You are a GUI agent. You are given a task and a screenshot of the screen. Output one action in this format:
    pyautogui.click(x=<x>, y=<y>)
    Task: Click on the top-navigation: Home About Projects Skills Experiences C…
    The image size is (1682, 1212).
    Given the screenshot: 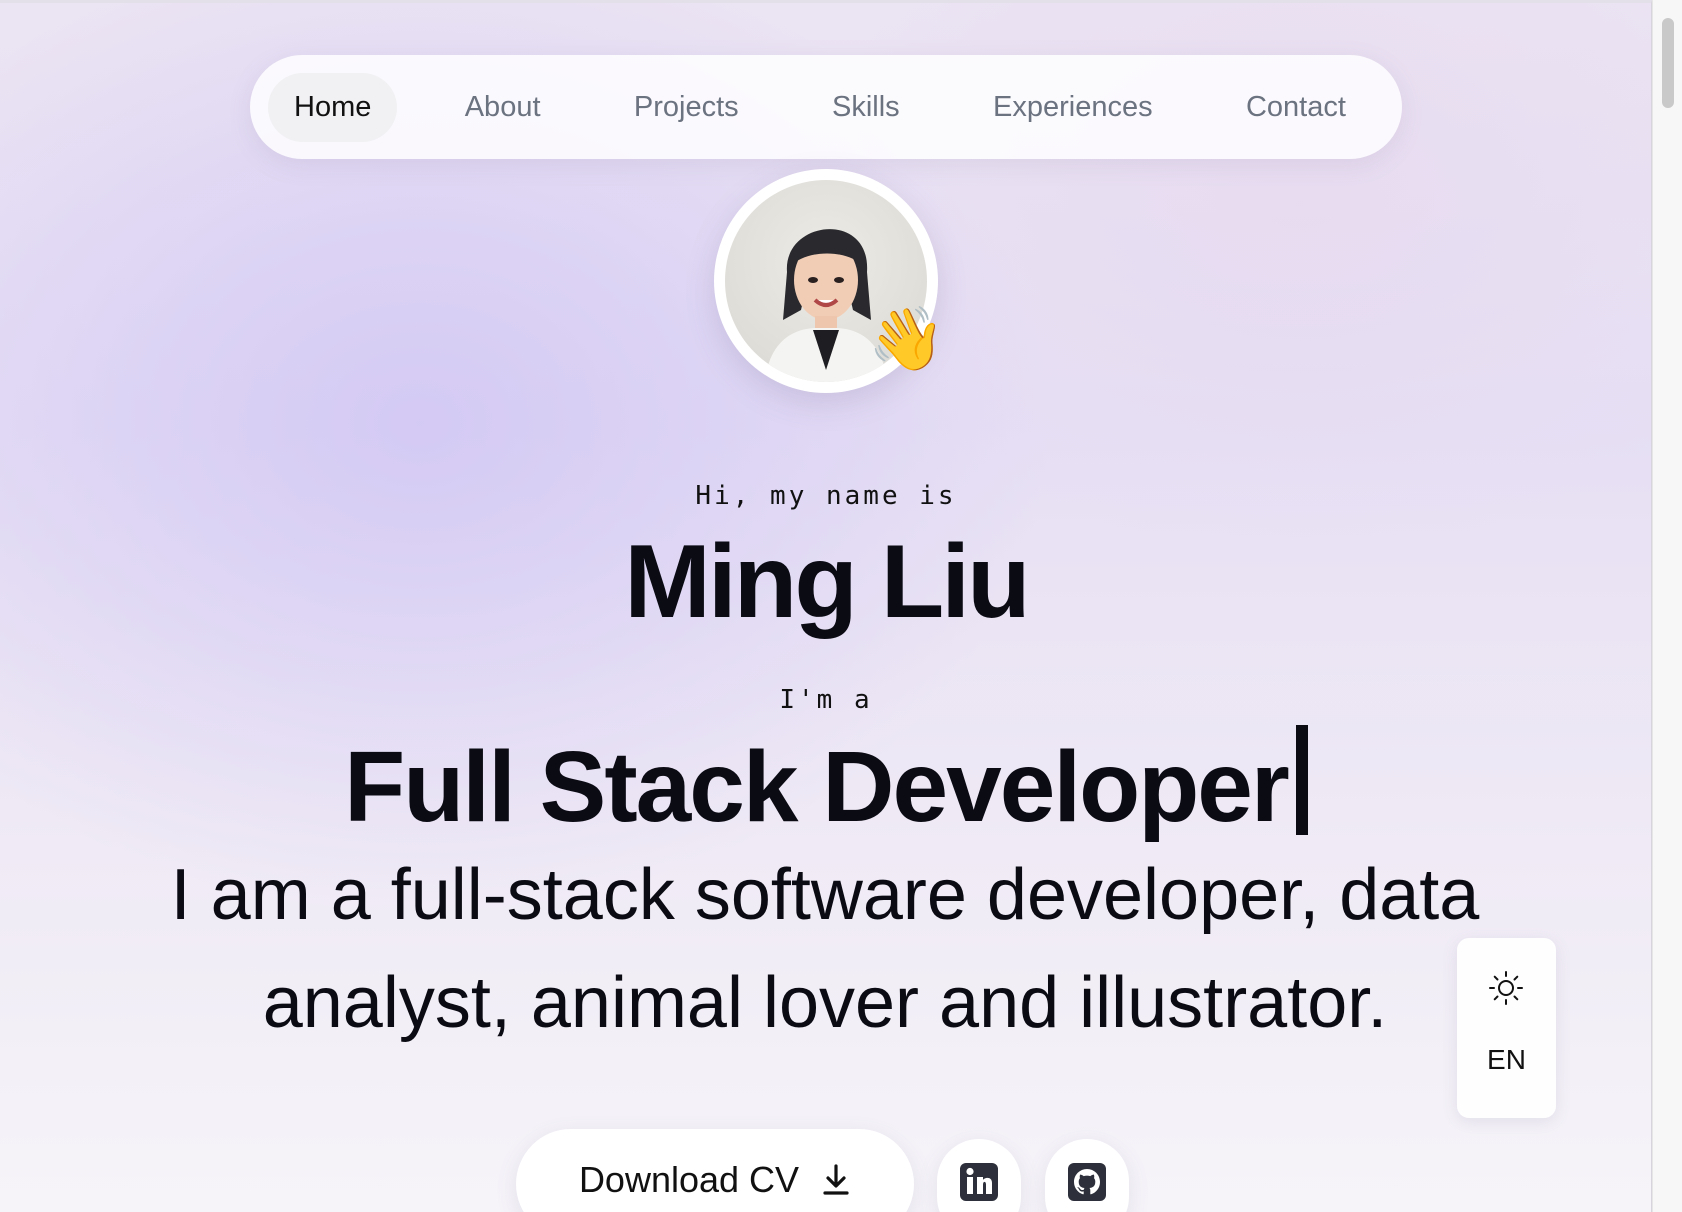 What is the action you would take?
    pyautogui.click(x=826, y=107)
    